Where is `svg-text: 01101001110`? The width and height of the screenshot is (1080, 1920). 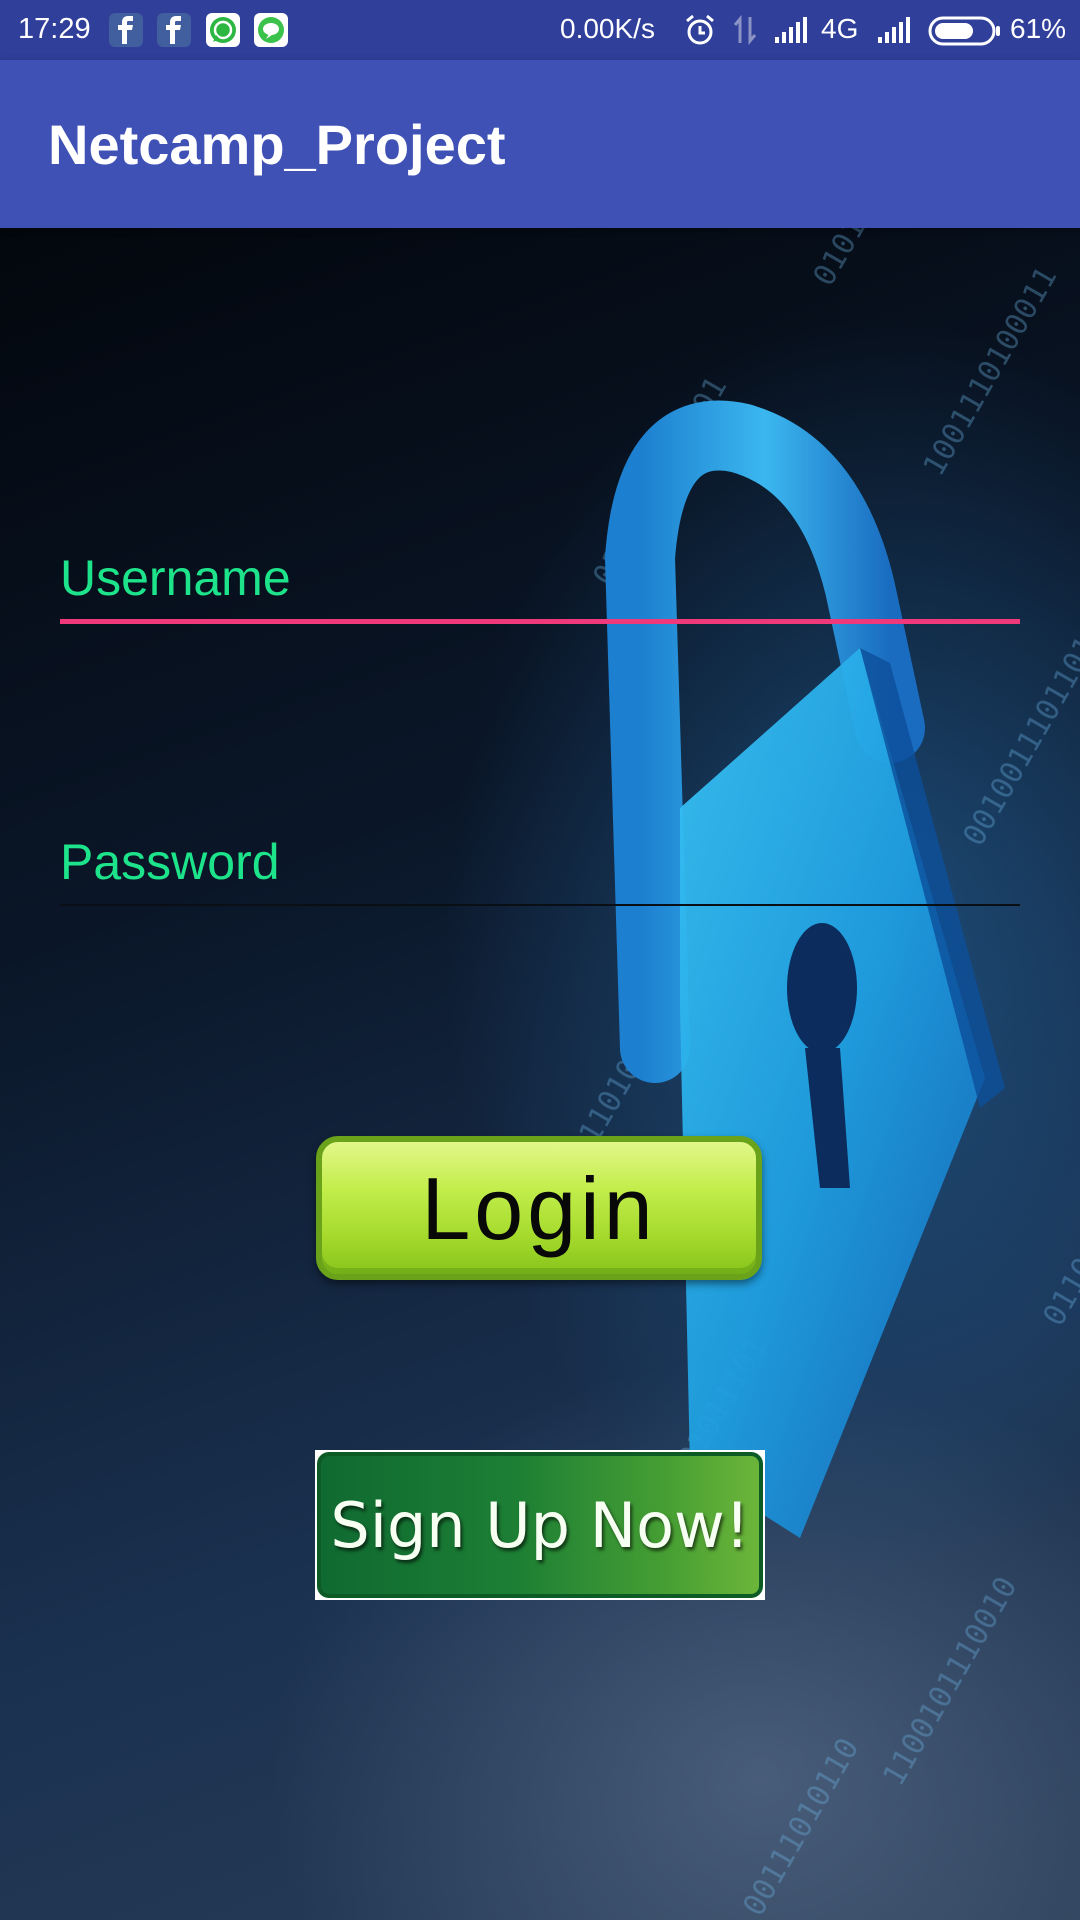
svg-text: 01101001110 is located at coordinates (1058, 1237).